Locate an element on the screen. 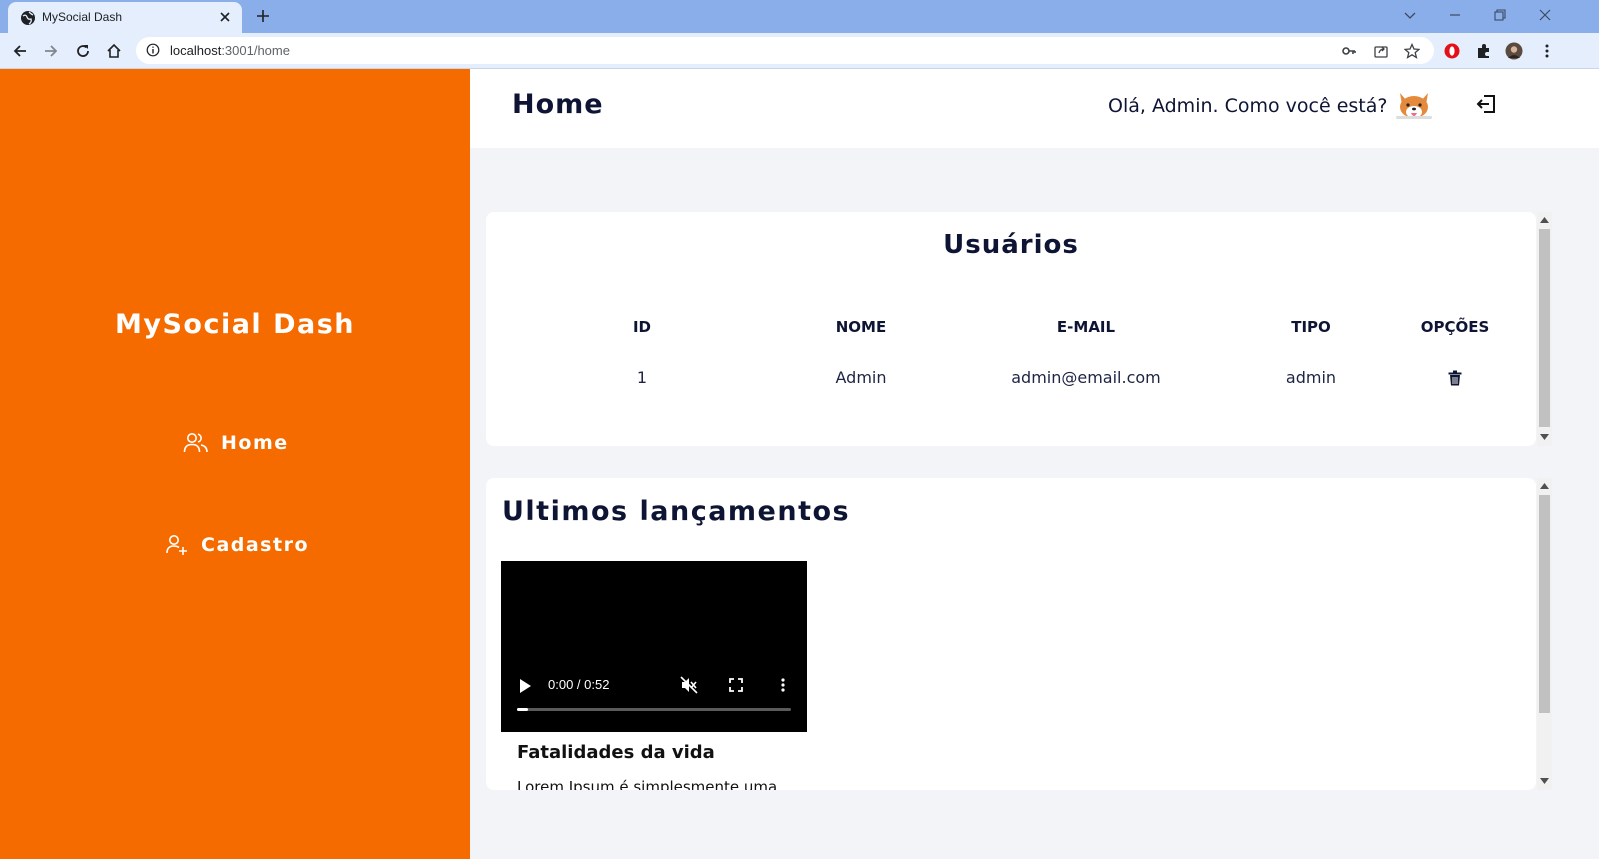 This screenshot has width=1599, height=859. user-add-icon is located at coordinates (176, 545).